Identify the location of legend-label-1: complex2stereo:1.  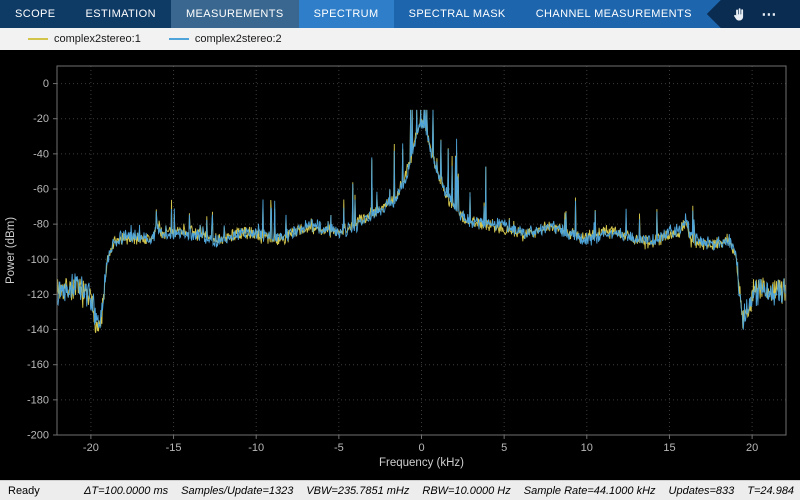
(97, 39).